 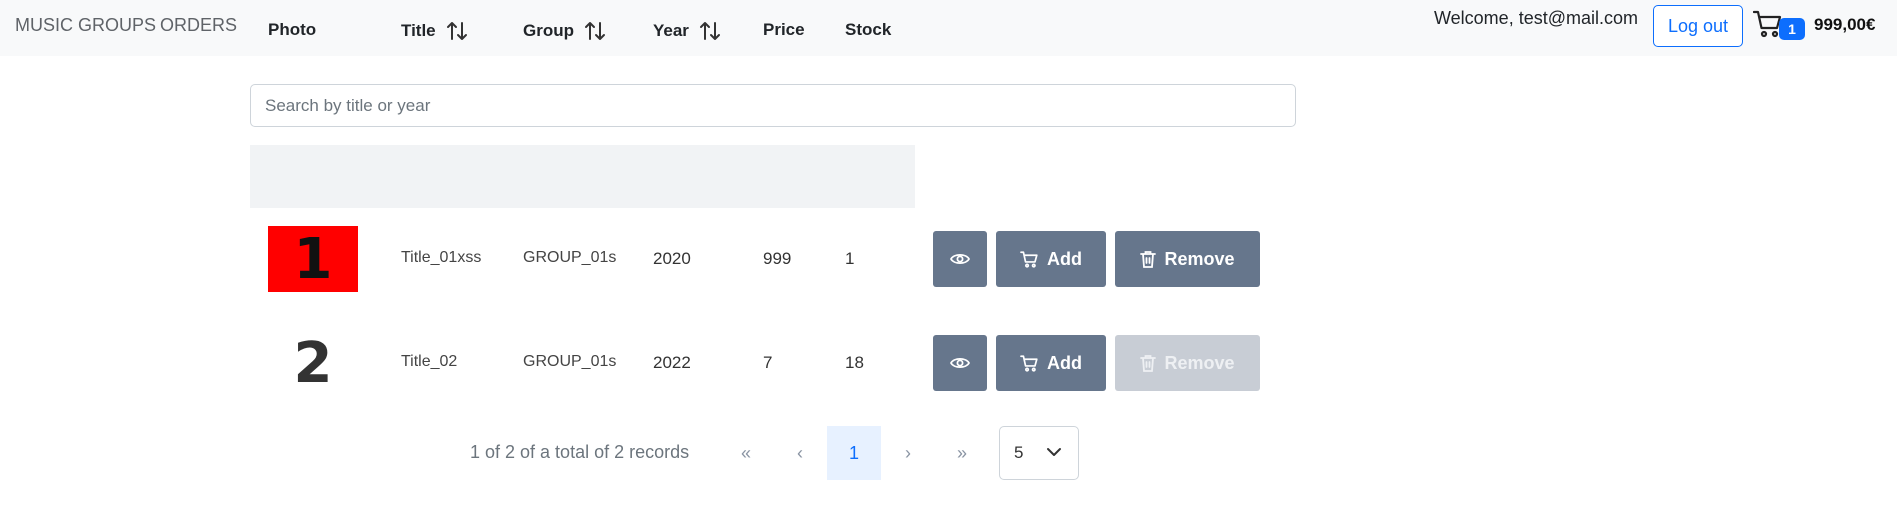 What do you see at coordinates (1536, 18) in the screenshot?
I see `welcome-text: Welcome, test@mail.com` at bounding box center [1536, 18].